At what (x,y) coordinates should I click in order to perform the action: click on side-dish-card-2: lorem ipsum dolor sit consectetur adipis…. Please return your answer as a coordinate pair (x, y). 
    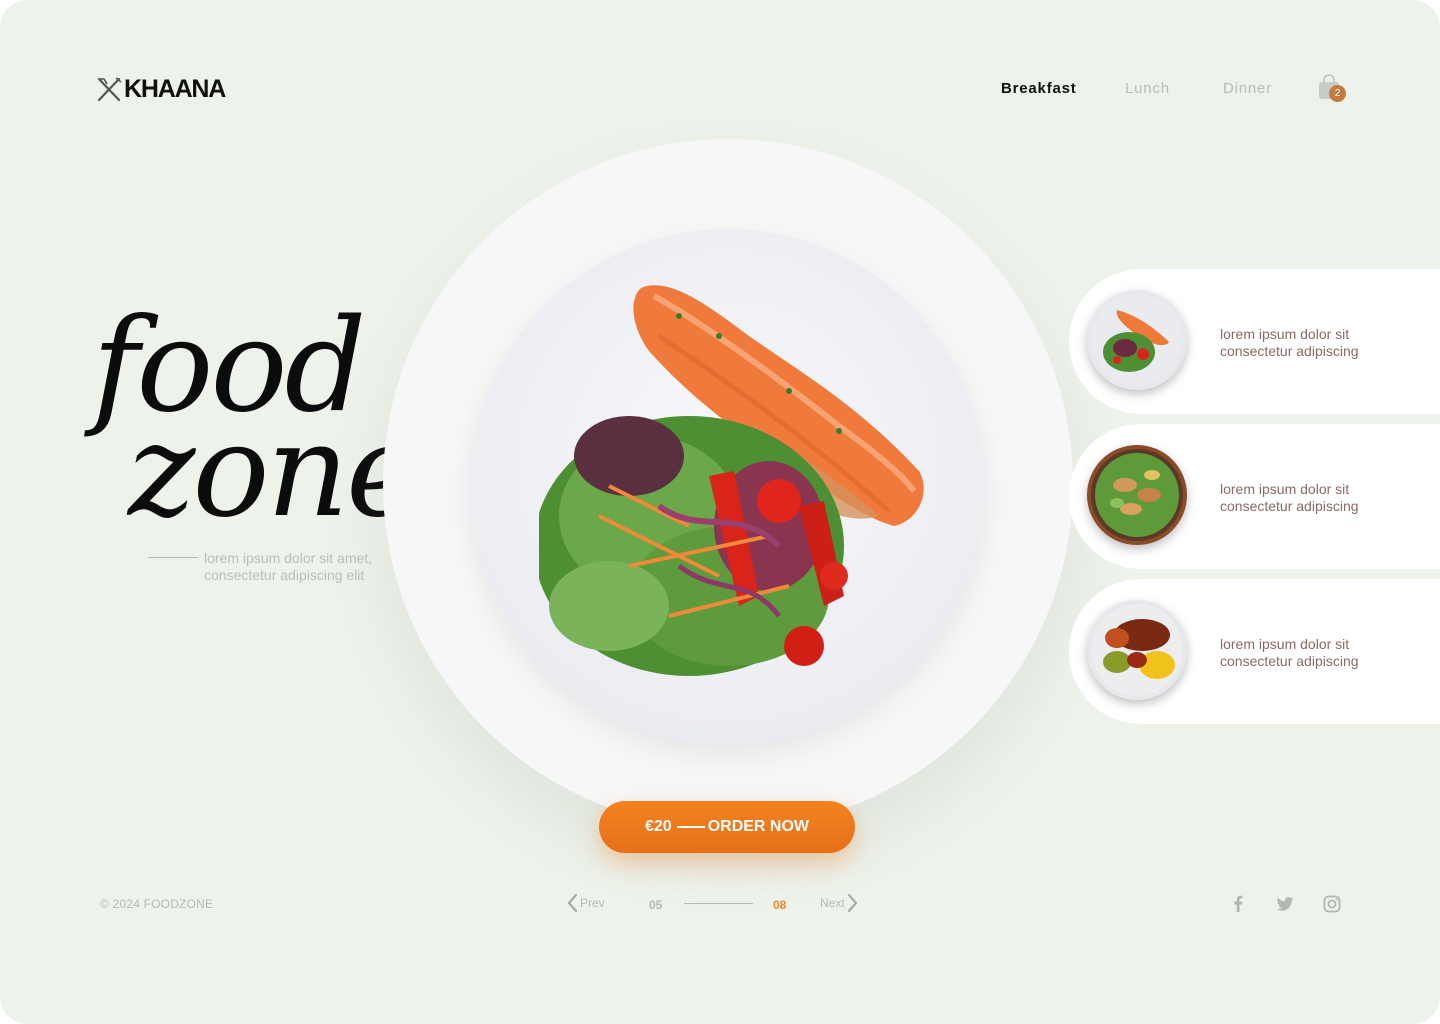
    Looking at the image, I should click on (1254, 496).